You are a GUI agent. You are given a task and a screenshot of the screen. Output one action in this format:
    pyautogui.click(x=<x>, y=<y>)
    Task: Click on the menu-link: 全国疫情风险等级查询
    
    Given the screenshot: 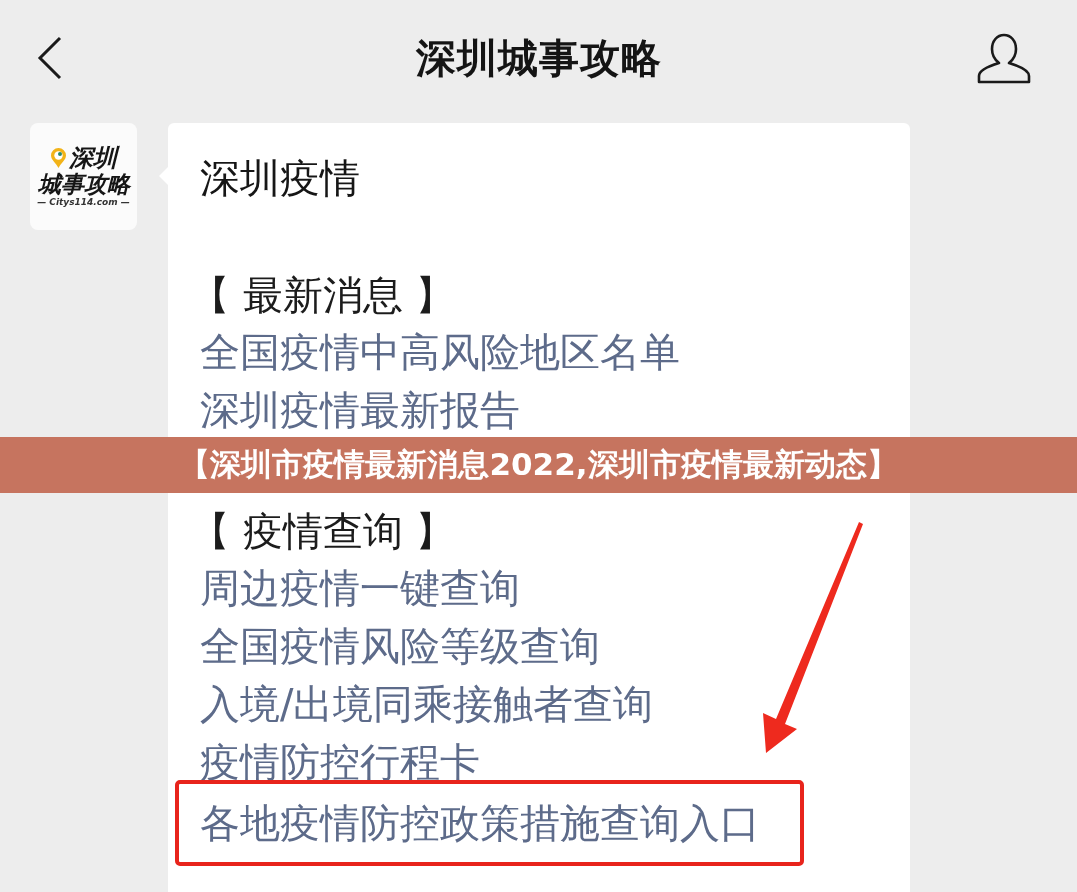 What is the action you would take?
    pyautogui.click(x=400, y=646)
    